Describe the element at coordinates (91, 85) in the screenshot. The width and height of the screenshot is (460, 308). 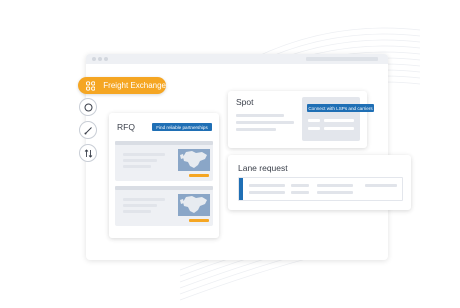
I see `grid-icon` at that location.